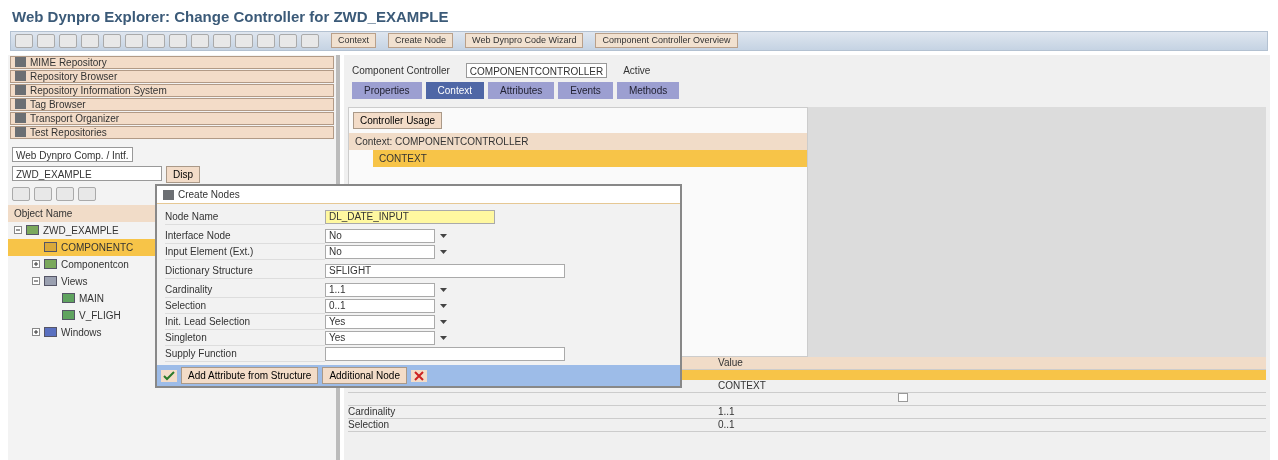 The image size is (1278, 460). Describe the element at coordinates (68, 132) in the screenshot. I see `item-label: Test Repositories` at that location.